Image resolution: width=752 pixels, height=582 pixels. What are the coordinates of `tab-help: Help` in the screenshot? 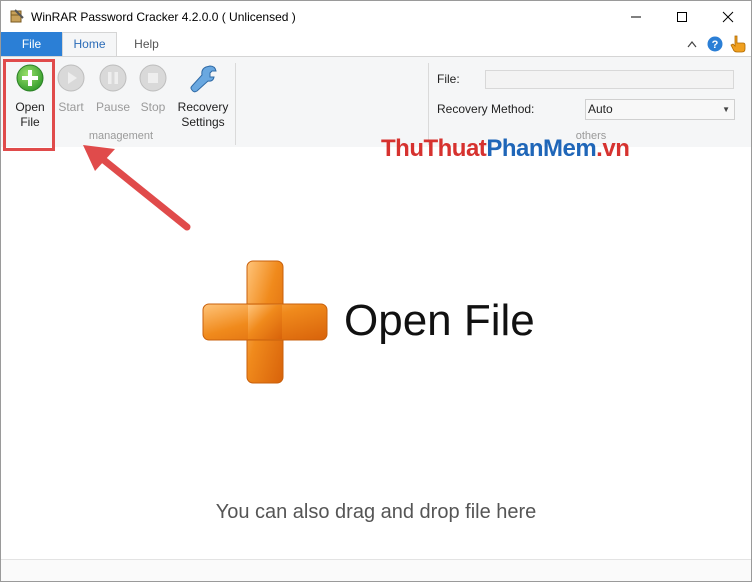 It's located at (146, 44).